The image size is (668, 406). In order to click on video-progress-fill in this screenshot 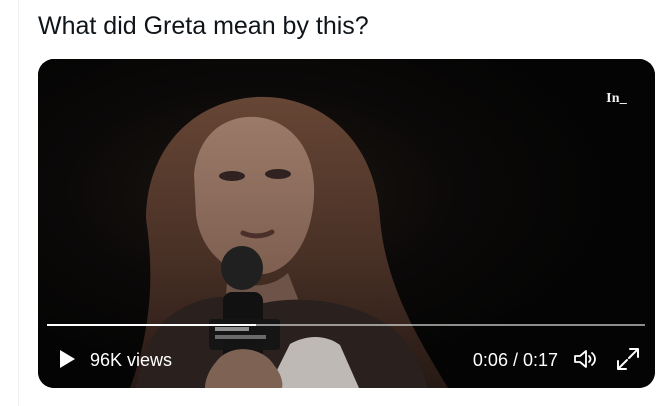, I will do `click(152, 325)`.